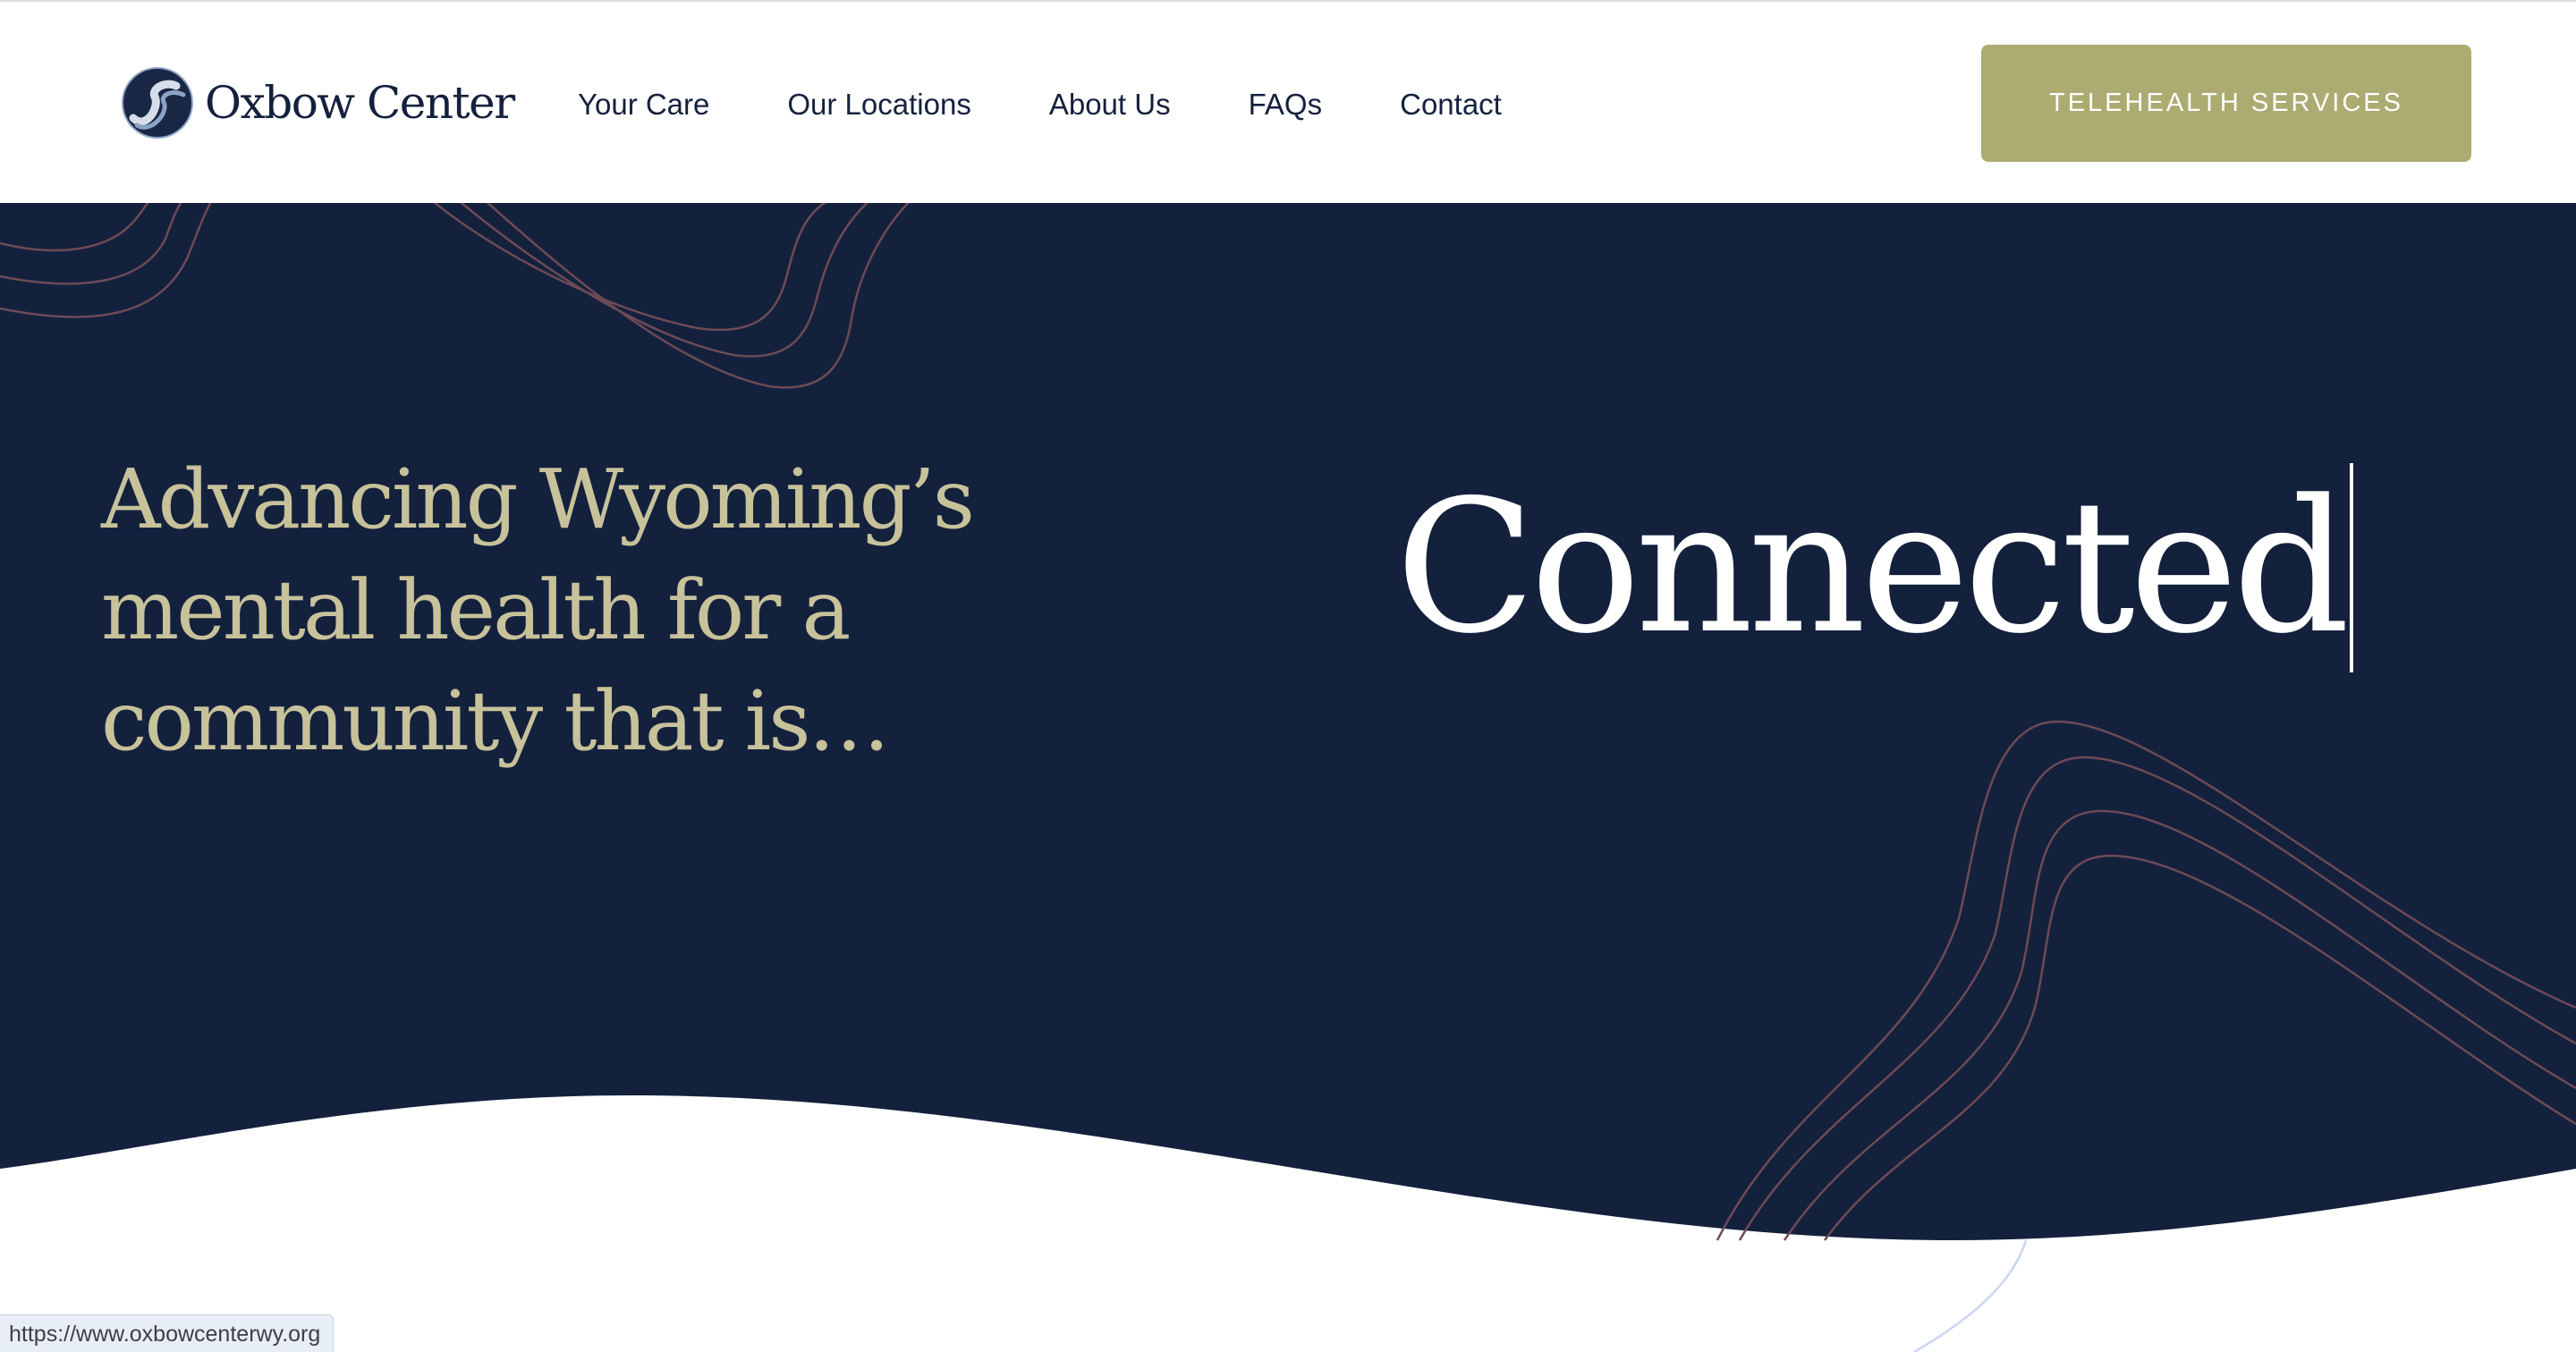  What do you see at coordinates (878, 105) in the screenshot?
I see `nav-our-locations: Our Locations` at bounding box center [878, 105].